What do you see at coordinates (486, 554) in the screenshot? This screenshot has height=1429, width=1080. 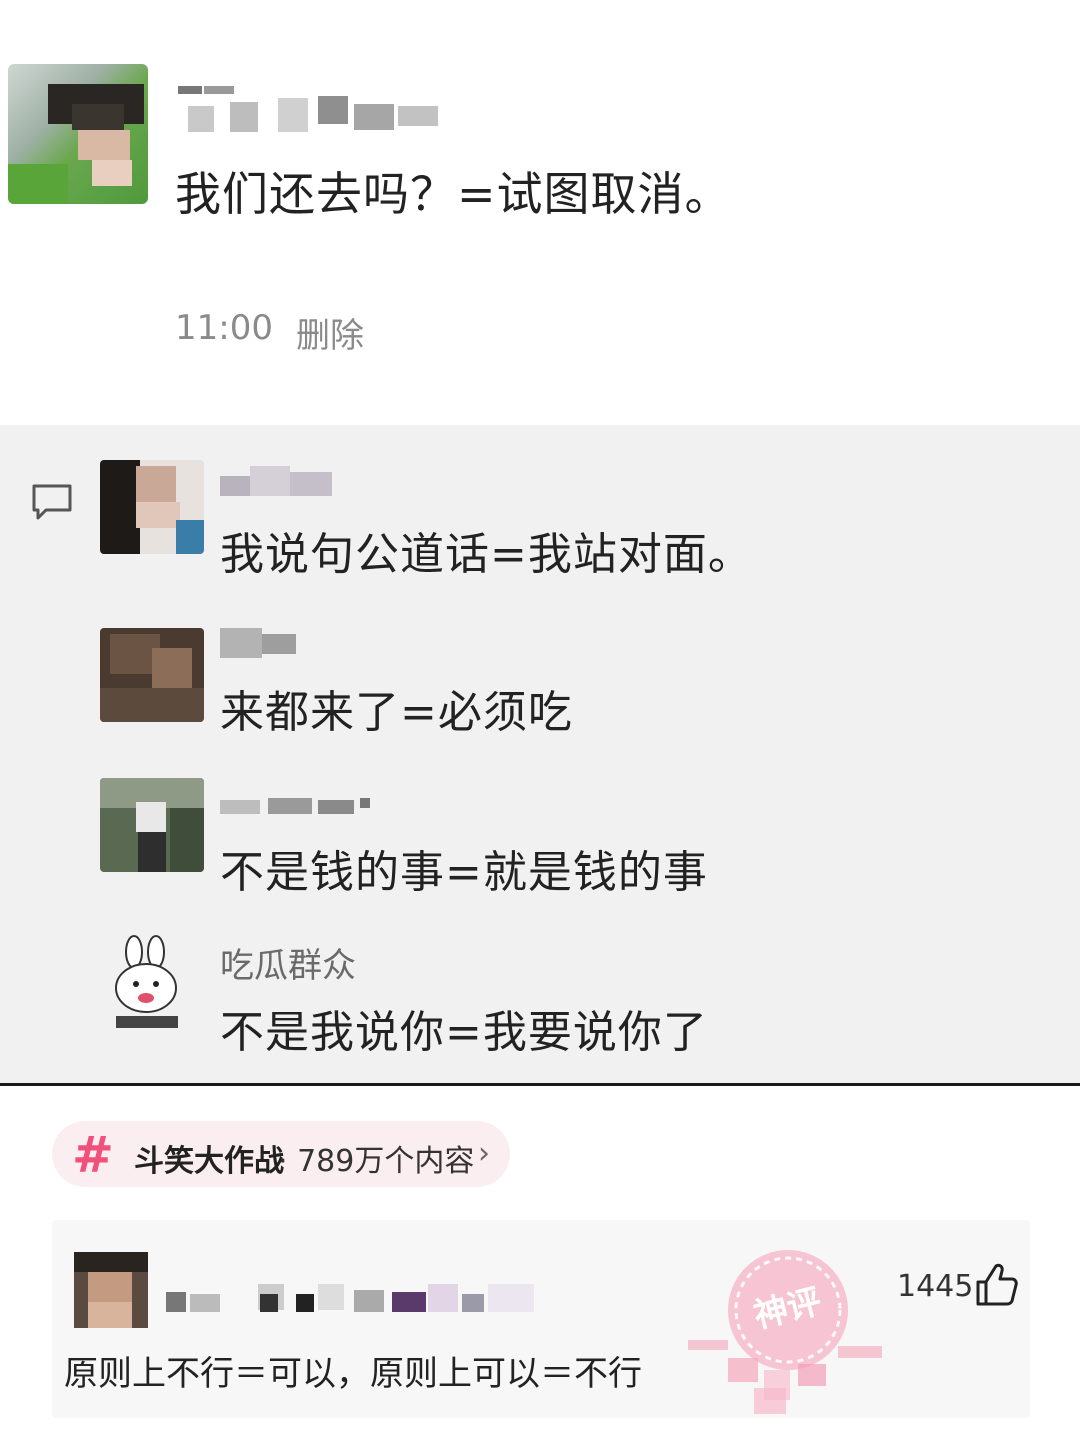 I see `comment-text: 我说句公道话=我站对面。` at bounding box center [486, 554].